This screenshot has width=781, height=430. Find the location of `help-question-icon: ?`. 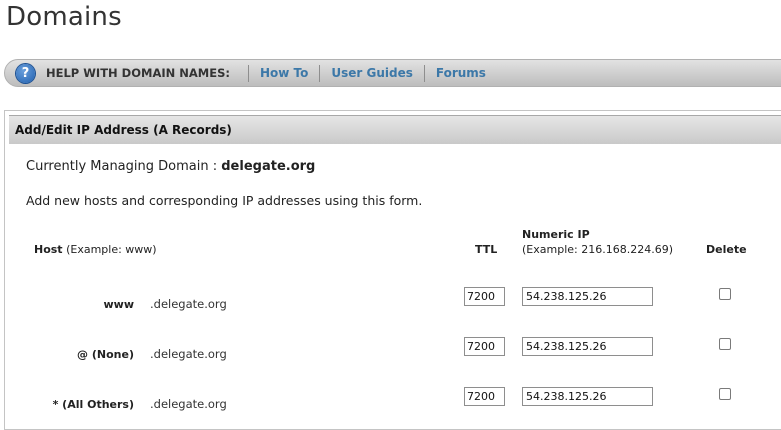

help-question-icon: ? is located at coordinates (25, 73).